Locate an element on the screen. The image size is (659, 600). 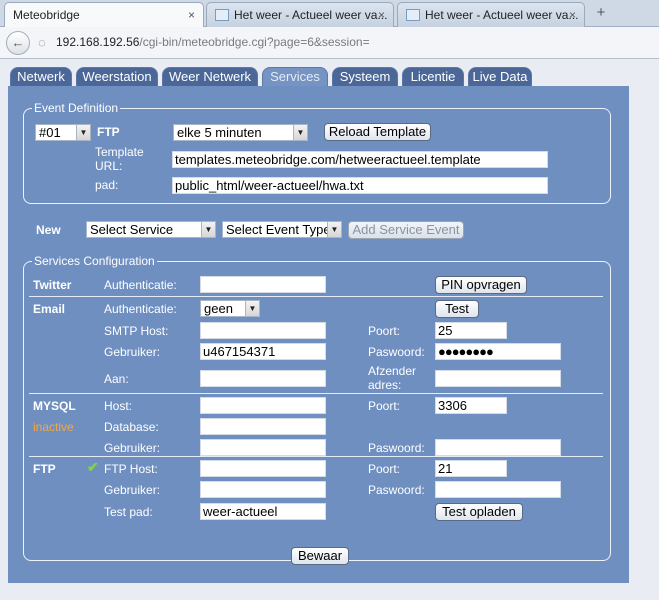
select-event-type-dropdown: Select Event Type ▼ is located at coordinates (282, 229).